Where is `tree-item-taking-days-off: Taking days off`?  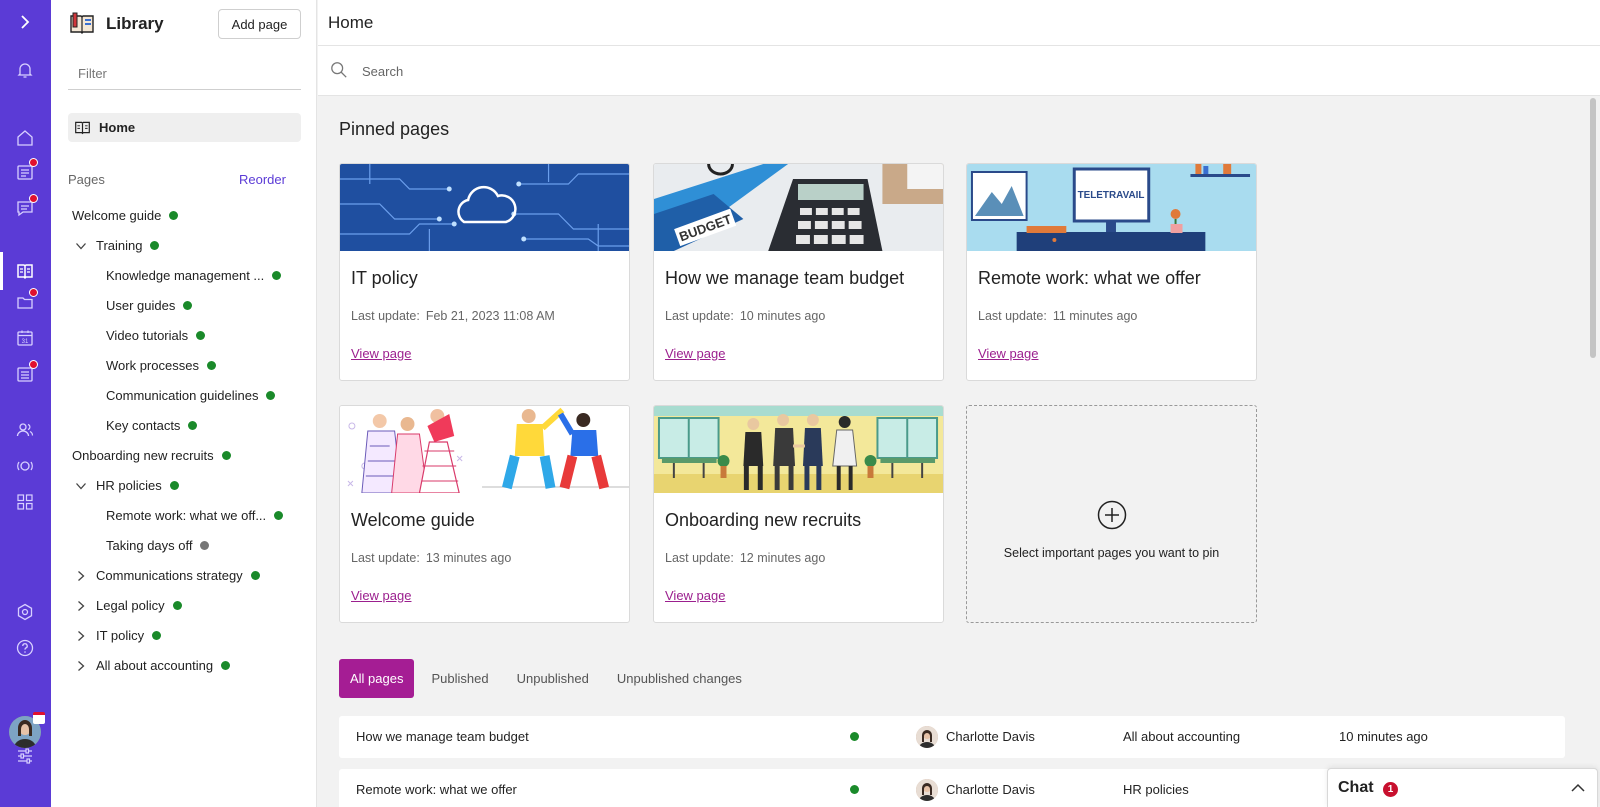
tree-item-taking-days-off: Taking days off is located at coordinates (158, 545).